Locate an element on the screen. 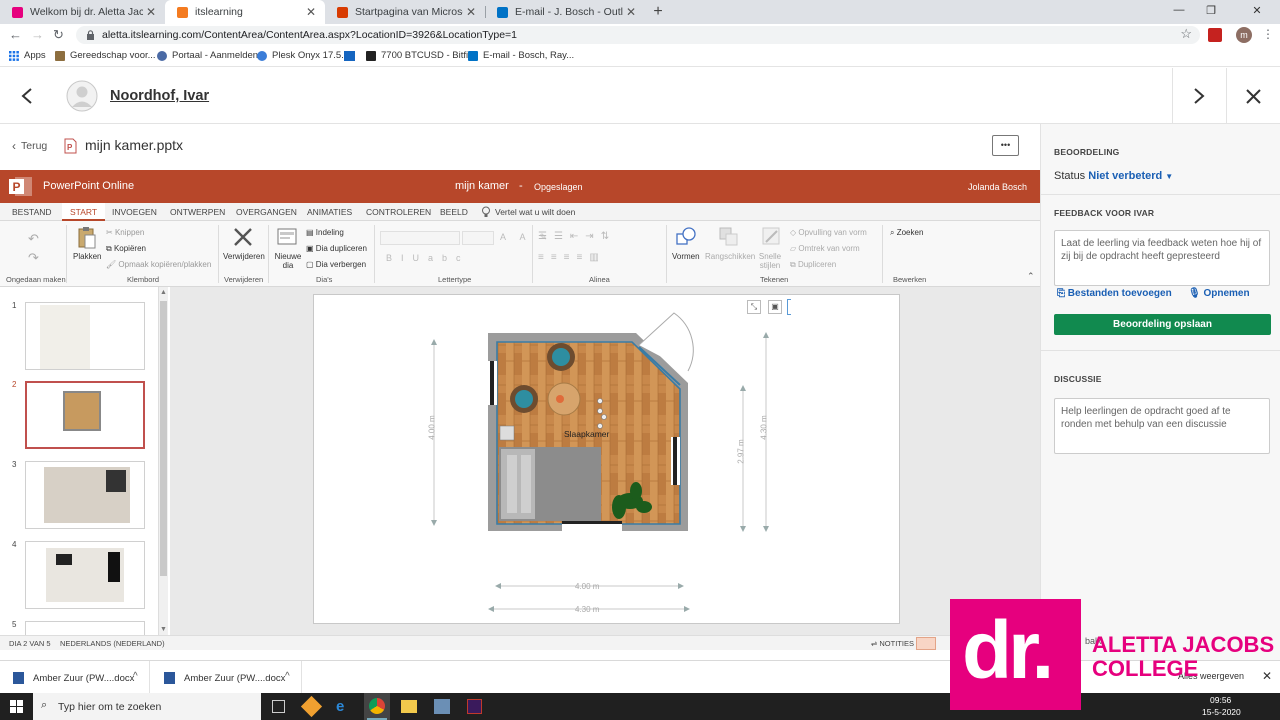  arrange-button-label: Rangschikken is located at coordinates (730, 256).